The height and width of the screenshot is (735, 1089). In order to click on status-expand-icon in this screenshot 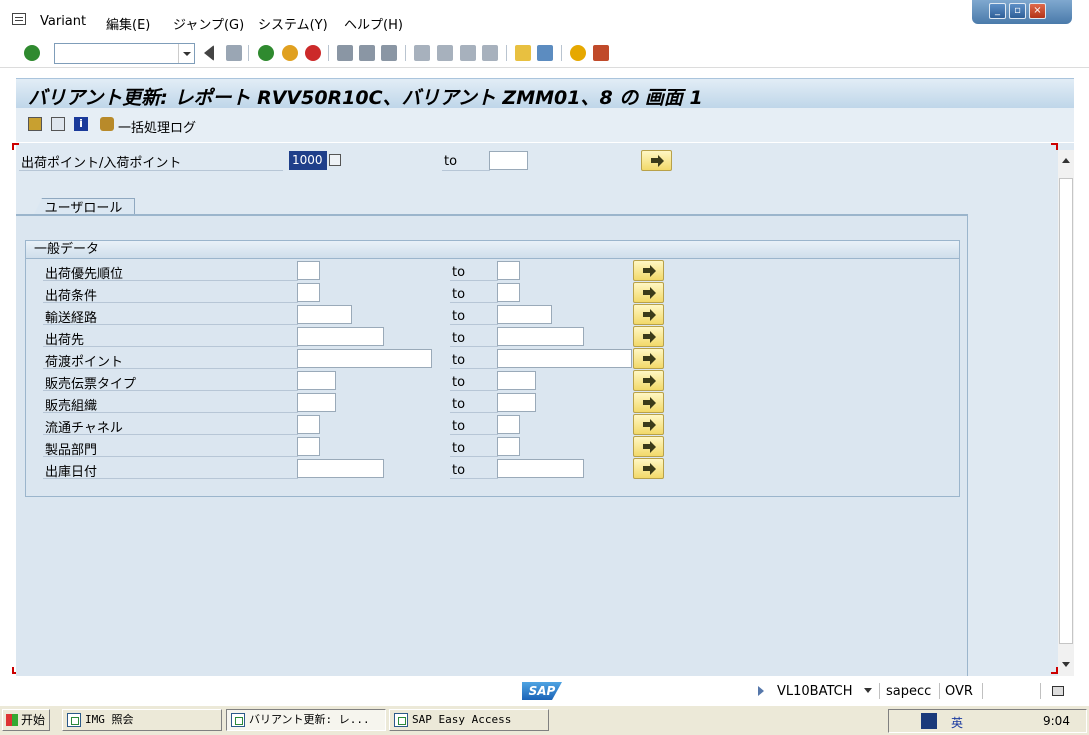, I will do `click(761, 691)`.